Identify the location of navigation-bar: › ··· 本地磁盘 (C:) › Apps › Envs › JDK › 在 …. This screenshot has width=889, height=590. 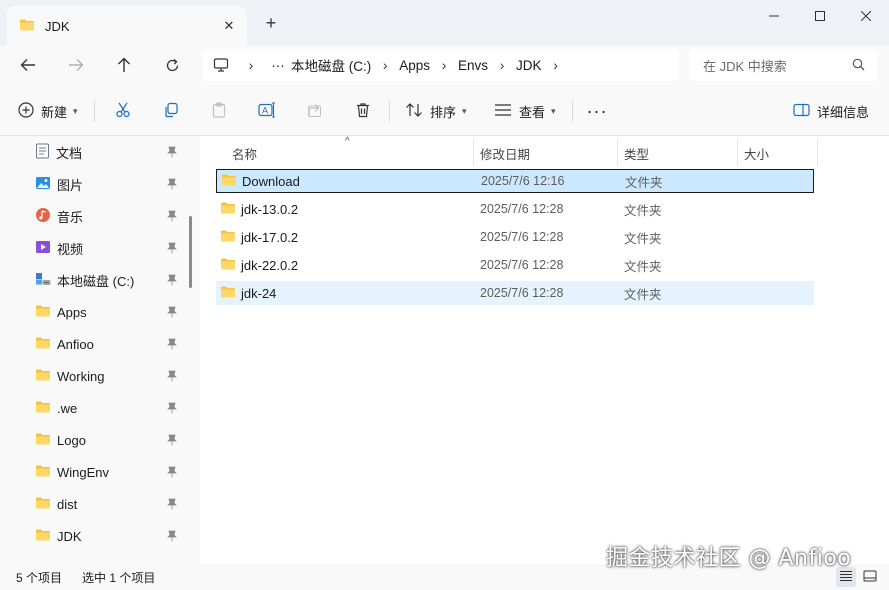
(444, 65).